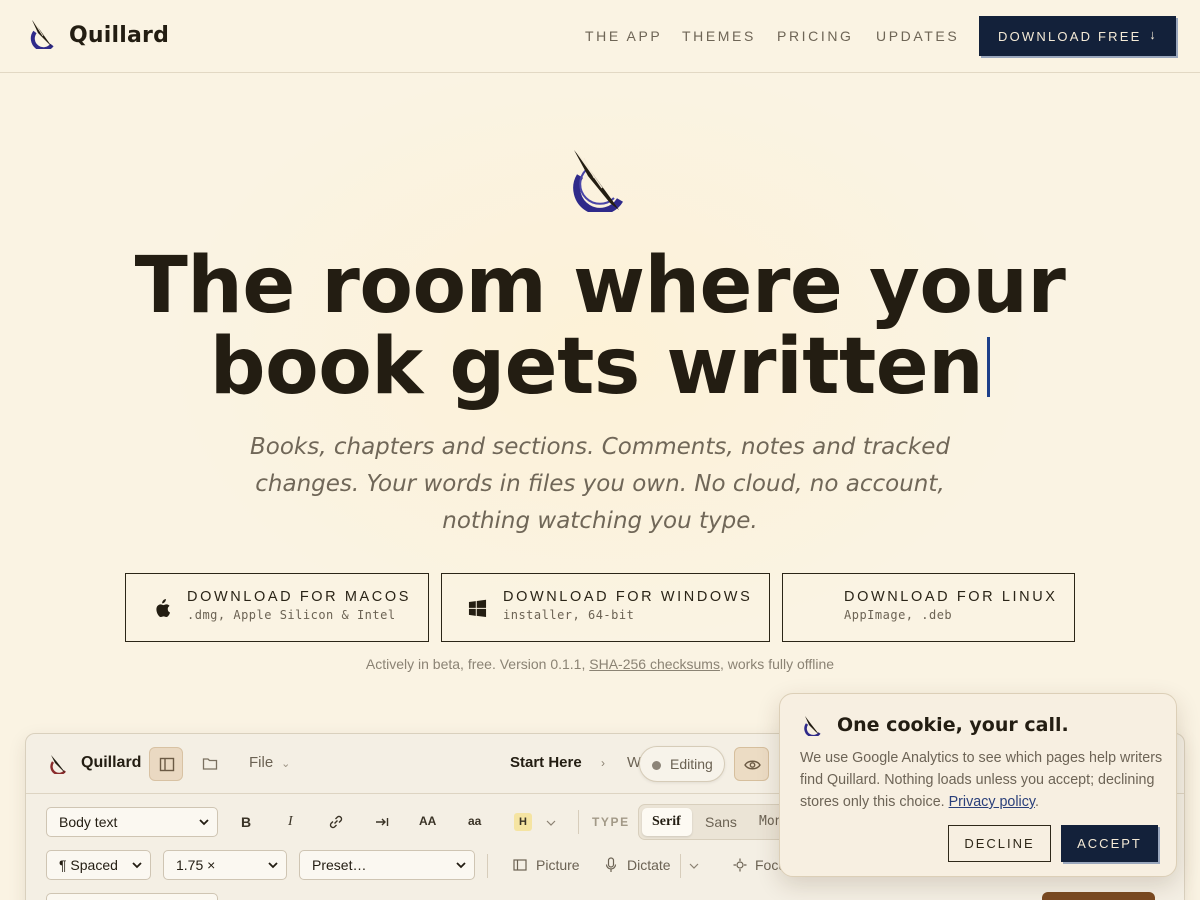  Describe the element at coordinates (225, 865) in the screenshot. I see `line-height-select: 1.75 ×` at that location.